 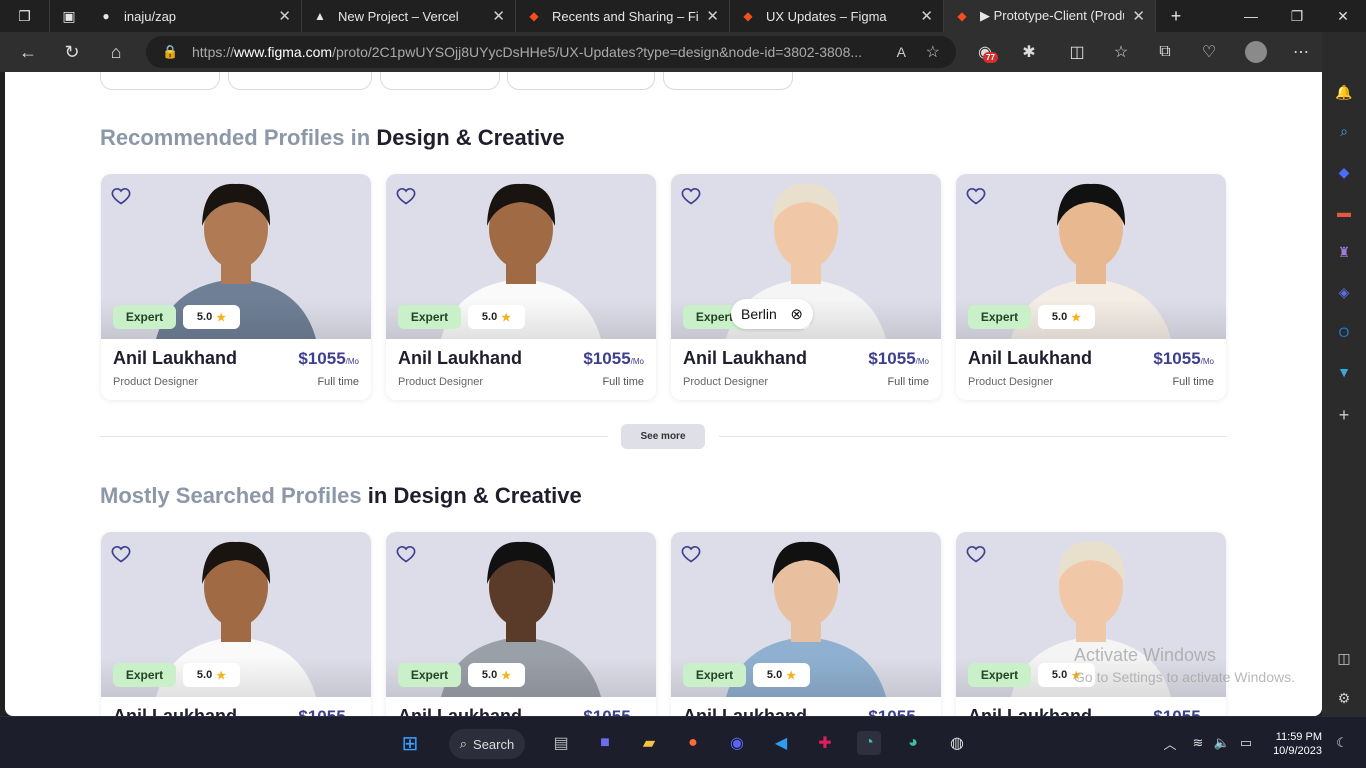 I want to click on minimize-button: —, so click(x=1251, y=16).